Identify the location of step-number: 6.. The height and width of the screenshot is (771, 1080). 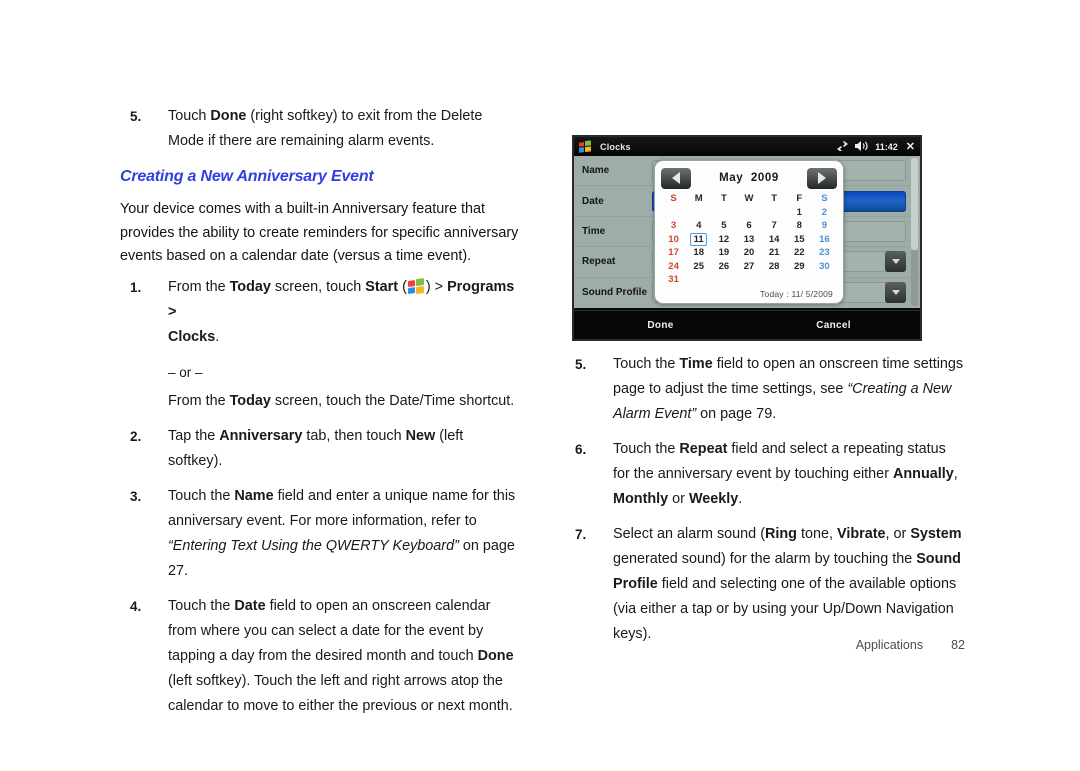
(581, 449).